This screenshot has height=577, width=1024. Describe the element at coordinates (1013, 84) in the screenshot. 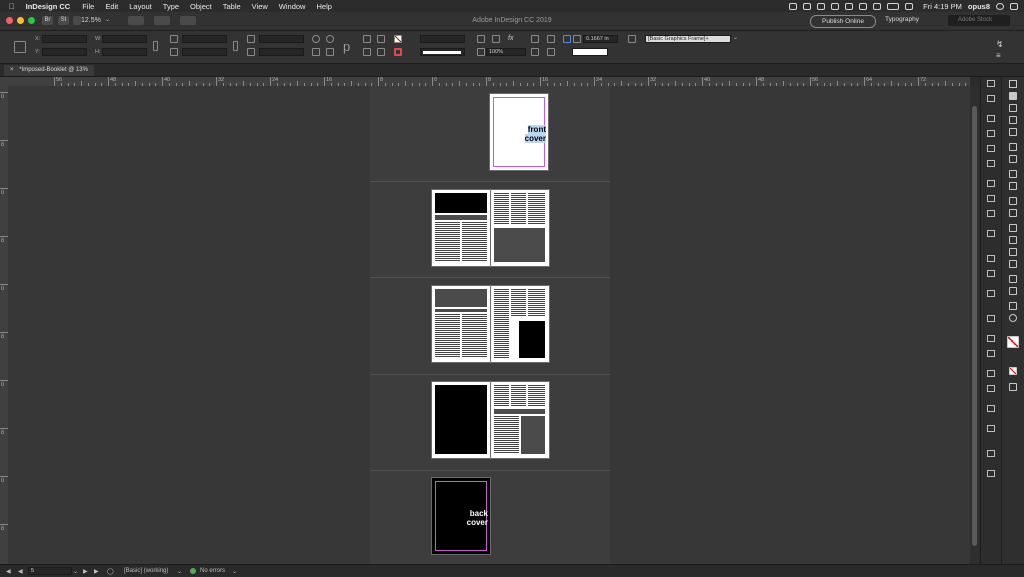

I see `selection-tool-icon` at that location.